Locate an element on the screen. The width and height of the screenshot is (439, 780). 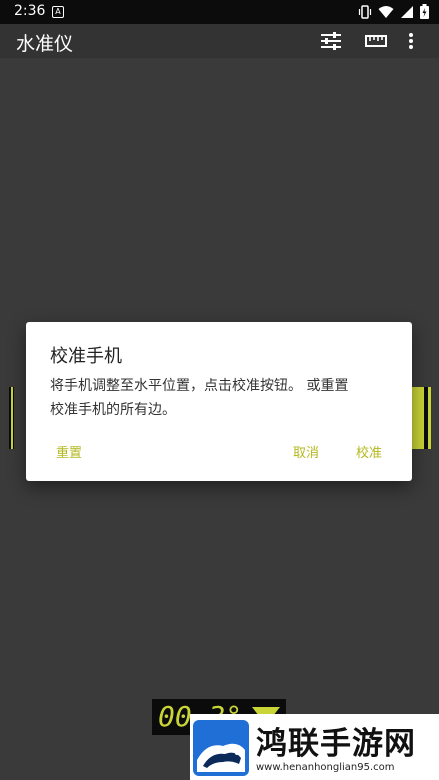
watermark: 鸿联手游网 www.henanhonglian95.com is located at coordinates (314, 747).